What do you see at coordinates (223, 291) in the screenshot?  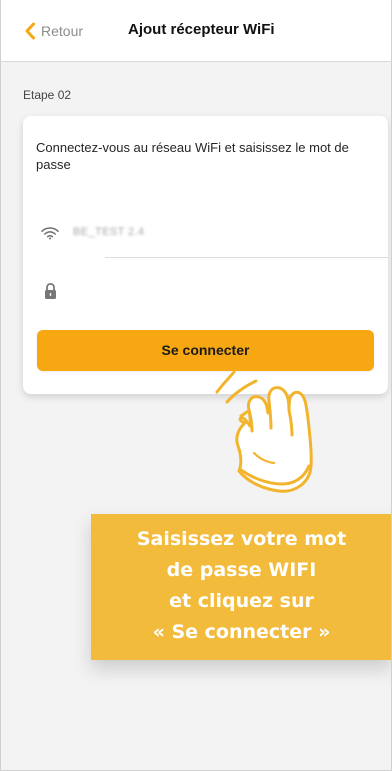 I see `password-input` at bounding box center [223, 291].